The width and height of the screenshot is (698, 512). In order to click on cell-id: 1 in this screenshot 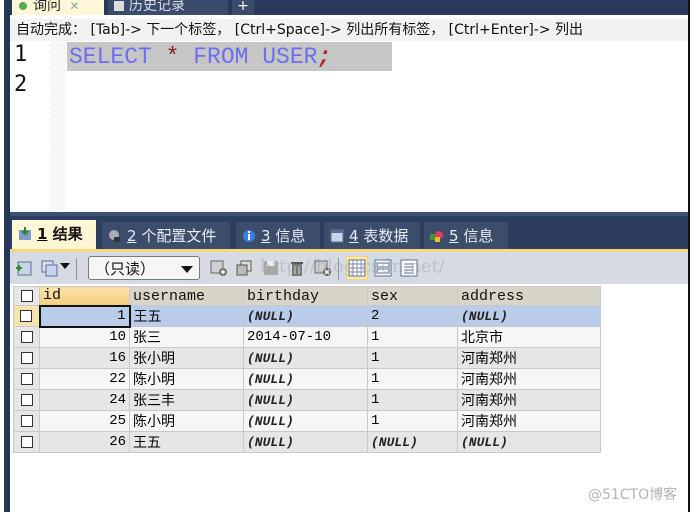, I will do `click(84, 316)`.